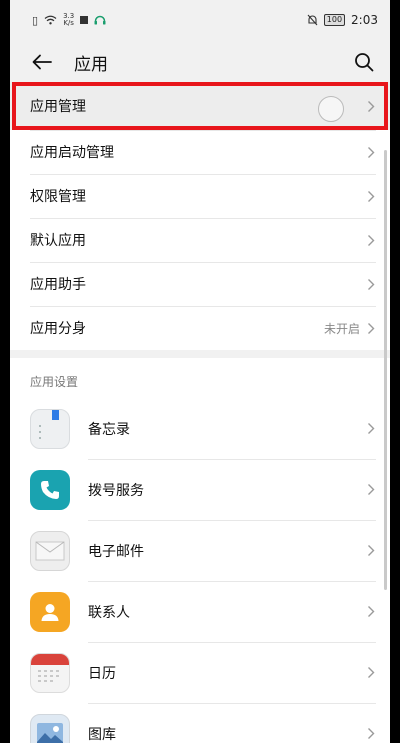 This screenshot has height=743, width=400. I want to click on app-item-label: 拨号服务, so click(116, 490).